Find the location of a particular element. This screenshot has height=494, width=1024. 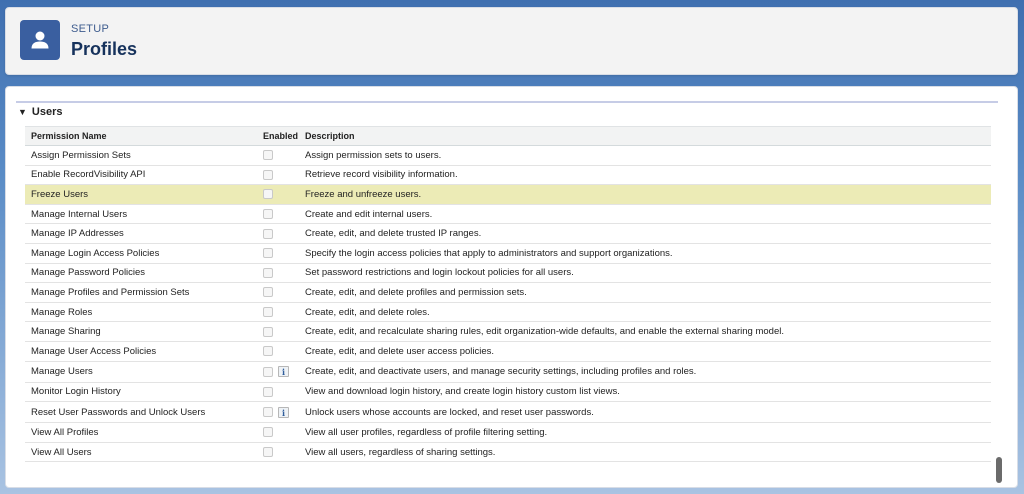

permission-name: View All Users is located at coordinates (141, 452).